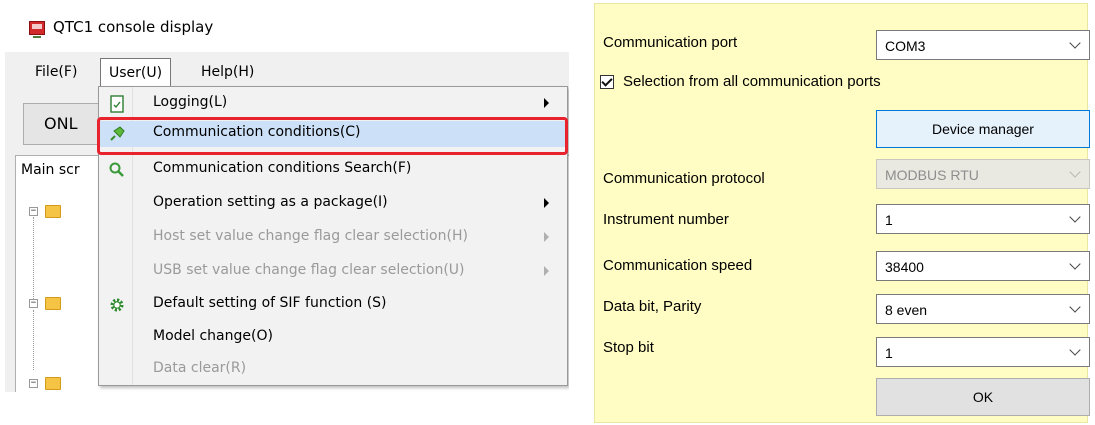 This screenshot has height=425, width=1095. I want to click on window-title: QTC1 console display, so click(133, 27).